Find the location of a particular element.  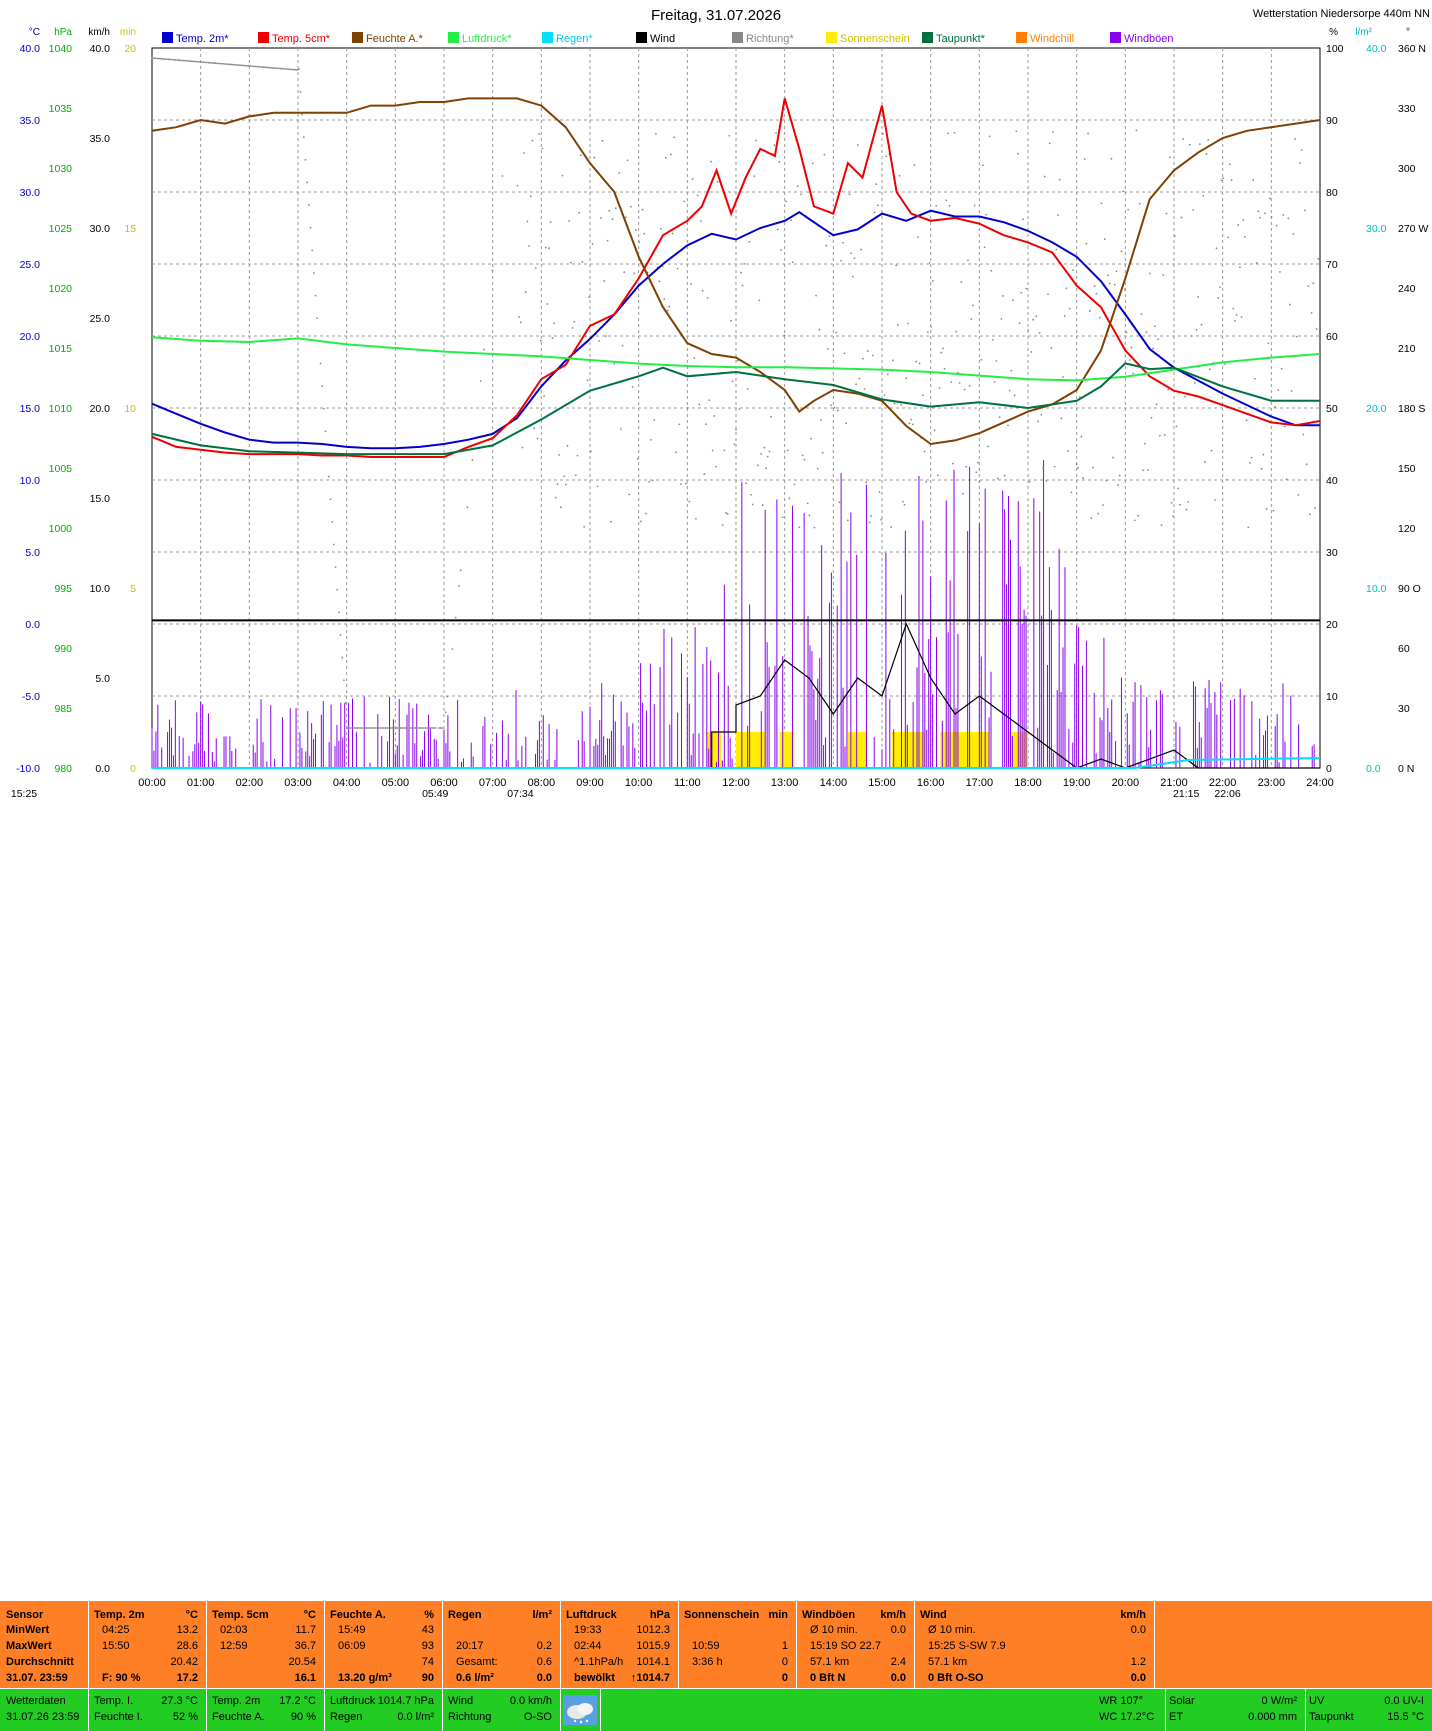

axis-tick-label: 300 is located at coordinates (1407, 169).